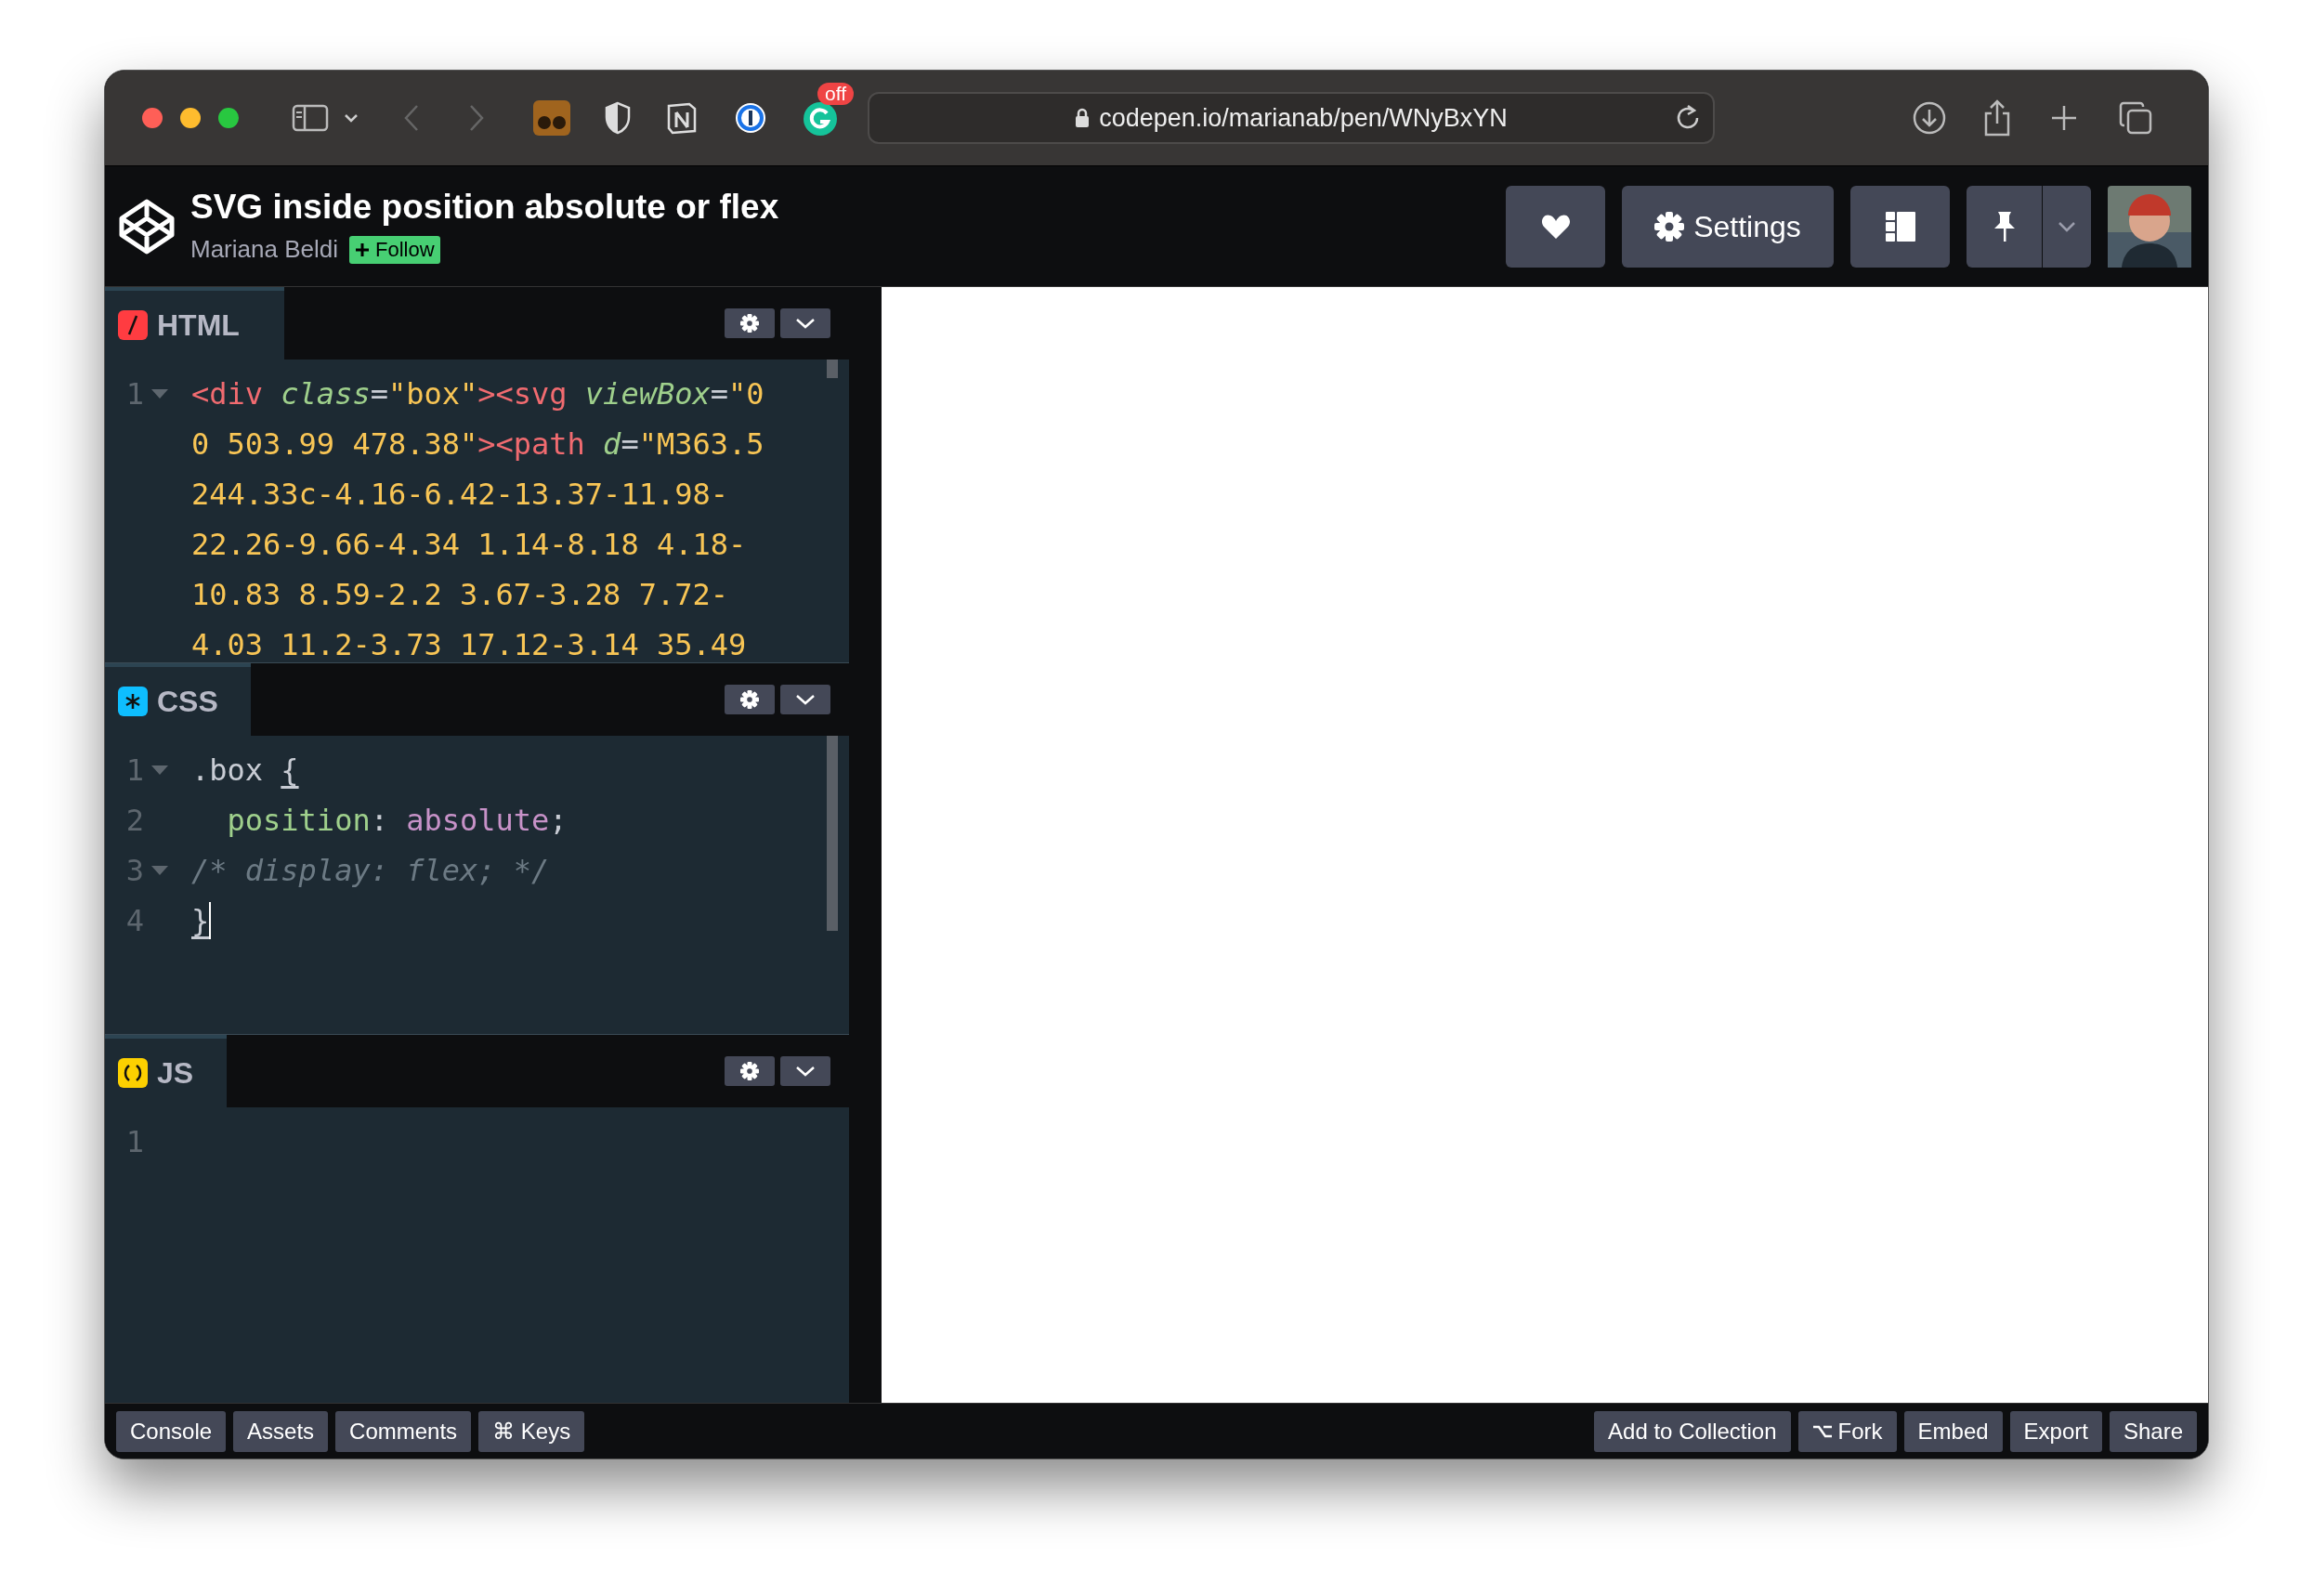  Describe the element at coordinates (198, 325) in the screenshot. I see `editor-label: HTML` at that location.